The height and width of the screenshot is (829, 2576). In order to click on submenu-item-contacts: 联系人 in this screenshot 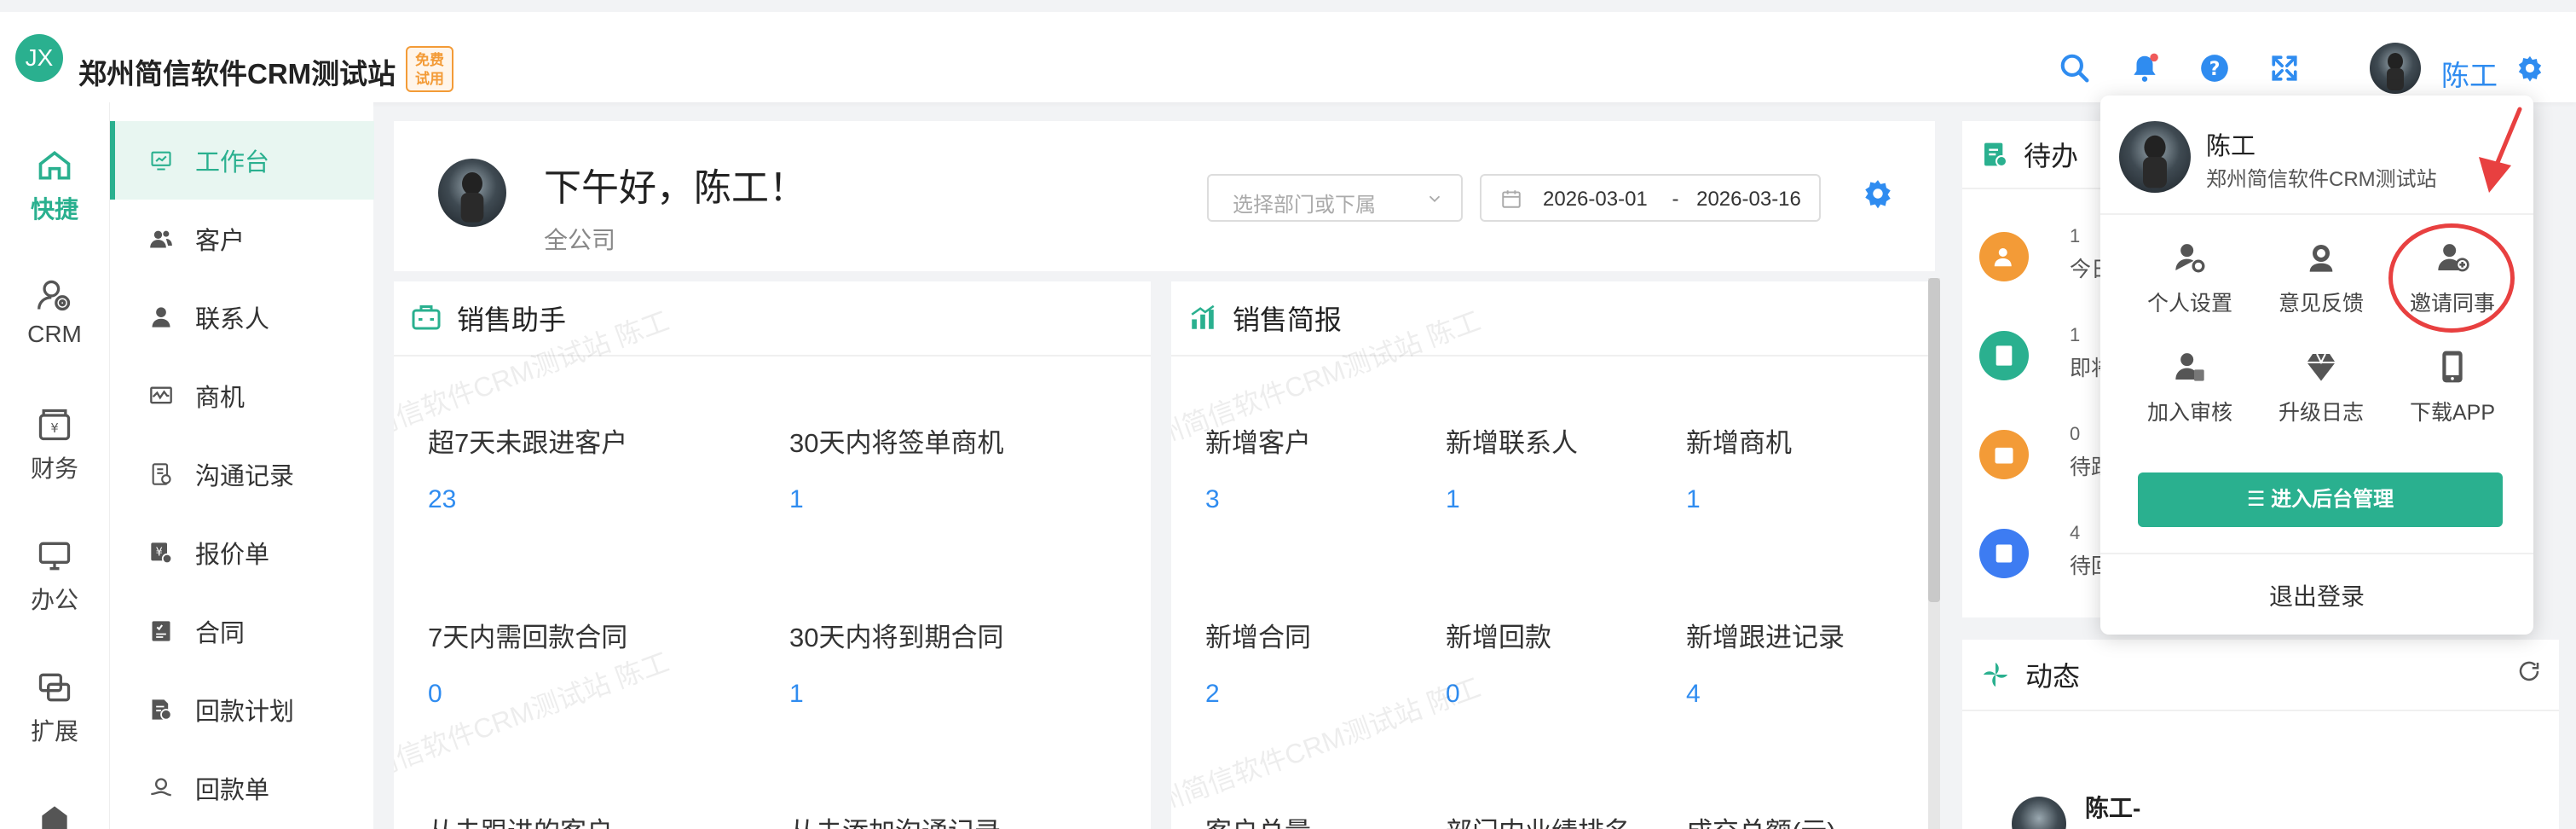, I will do `click(242, 317)`.